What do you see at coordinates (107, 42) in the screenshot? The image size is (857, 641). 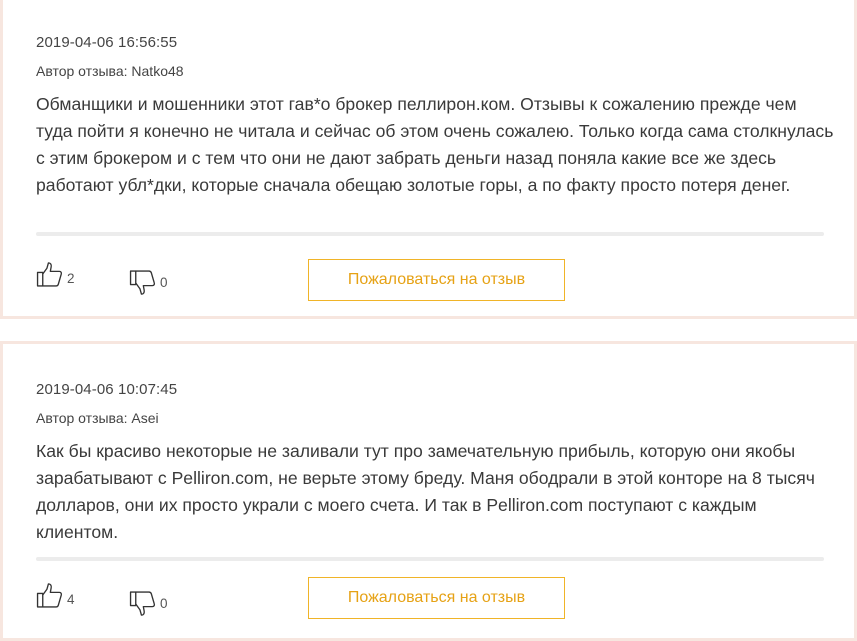 I see `review-date: 2019-04-06 16:56:55` at bounding box center [107, 42].